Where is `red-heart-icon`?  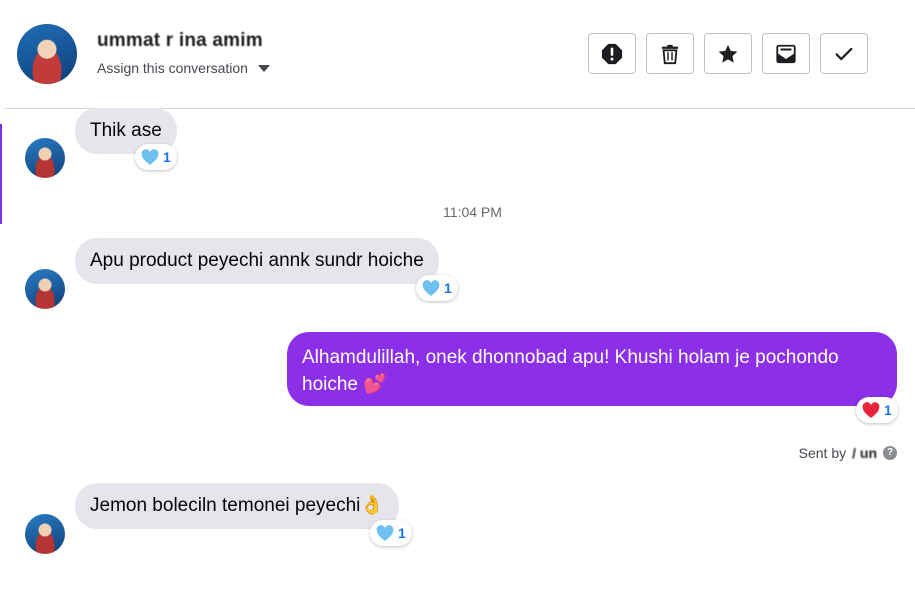 red-heart-icon is located at coordinates (871, 409).